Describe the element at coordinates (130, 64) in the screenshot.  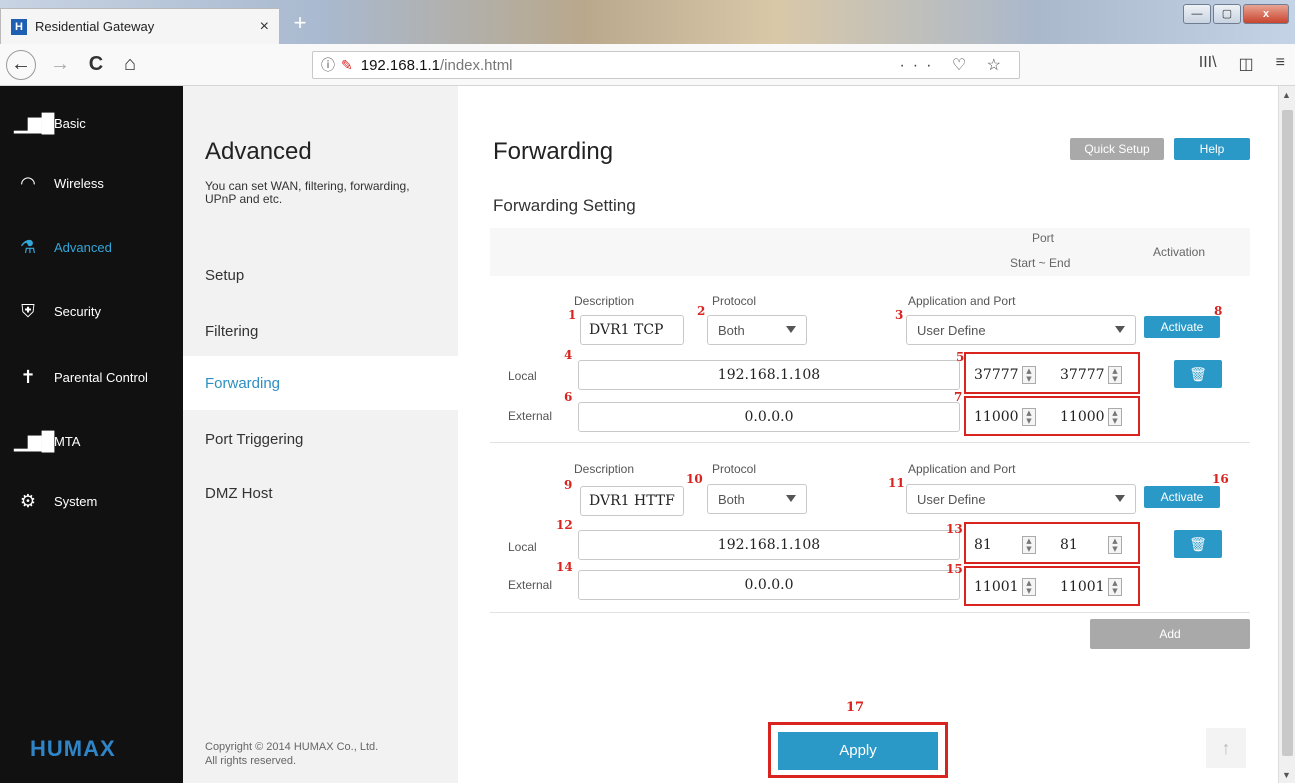
I see `home-button: ⌂` at that location.